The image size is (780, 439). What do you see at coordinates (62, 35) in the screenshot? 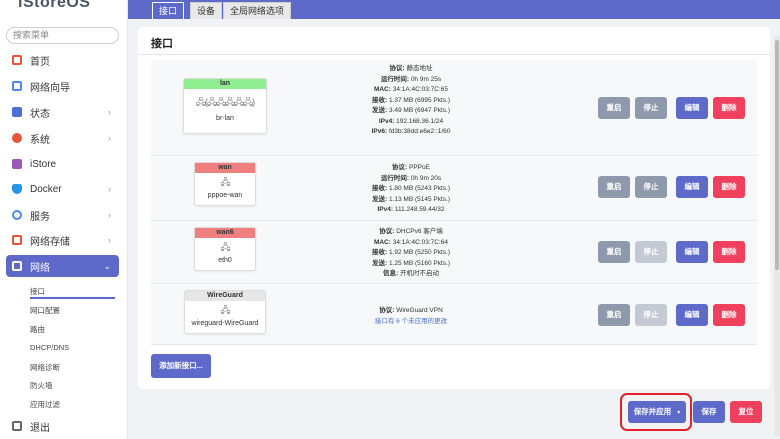
I see `search-input: 搜索菜单` at bounding box center [62, 35].